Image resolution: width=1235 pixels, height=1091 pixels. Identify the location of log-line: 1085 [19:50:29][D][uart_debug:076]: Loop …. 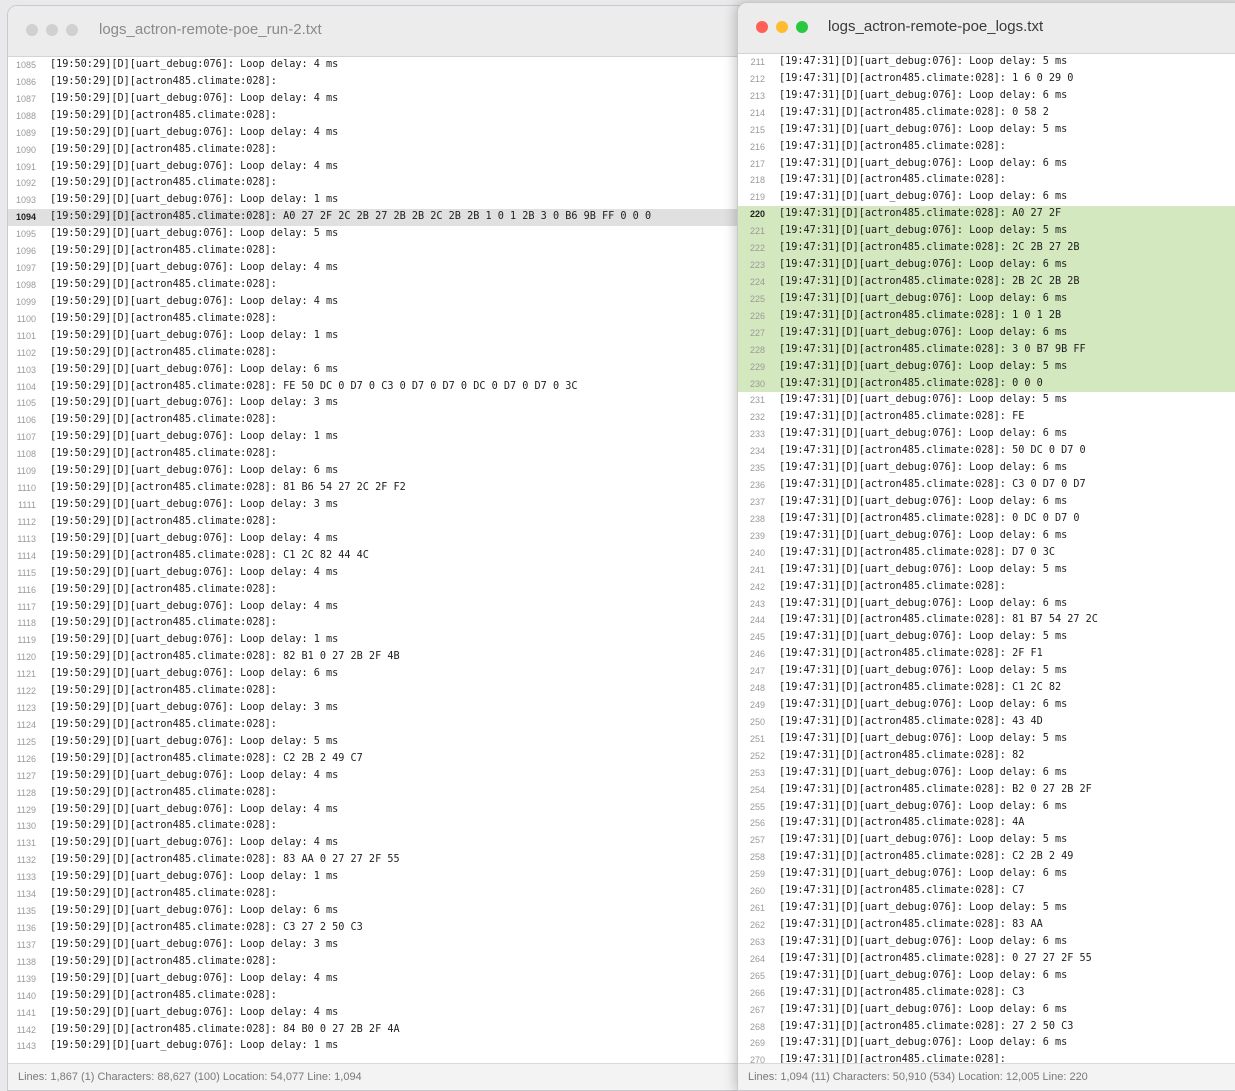
(380, 65).